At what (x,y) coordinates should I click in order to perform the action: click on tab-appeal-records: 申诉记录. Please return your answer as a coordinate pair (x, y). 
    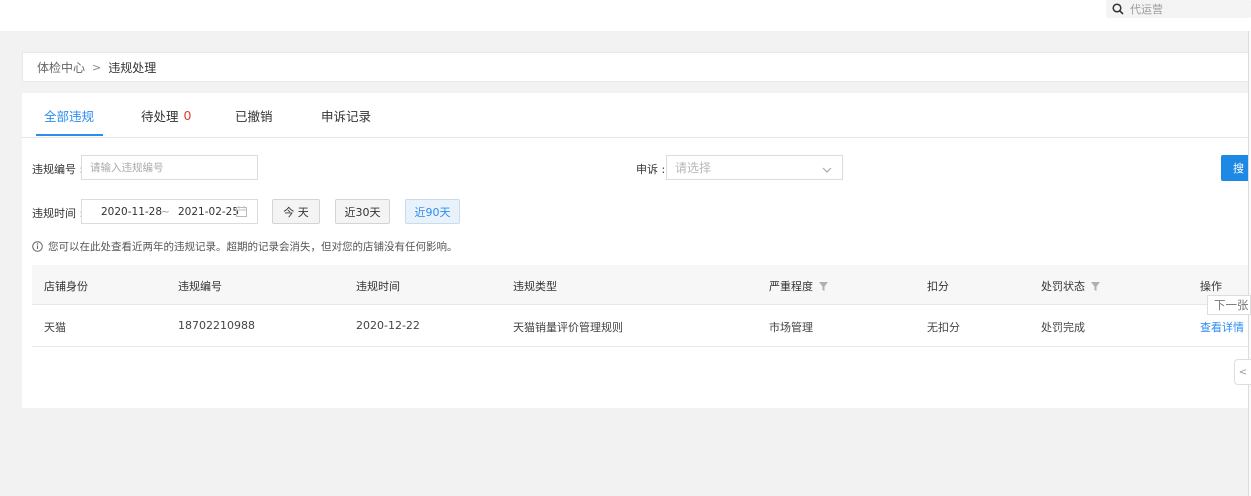
    Looking at the image, I should click on (346, 115).